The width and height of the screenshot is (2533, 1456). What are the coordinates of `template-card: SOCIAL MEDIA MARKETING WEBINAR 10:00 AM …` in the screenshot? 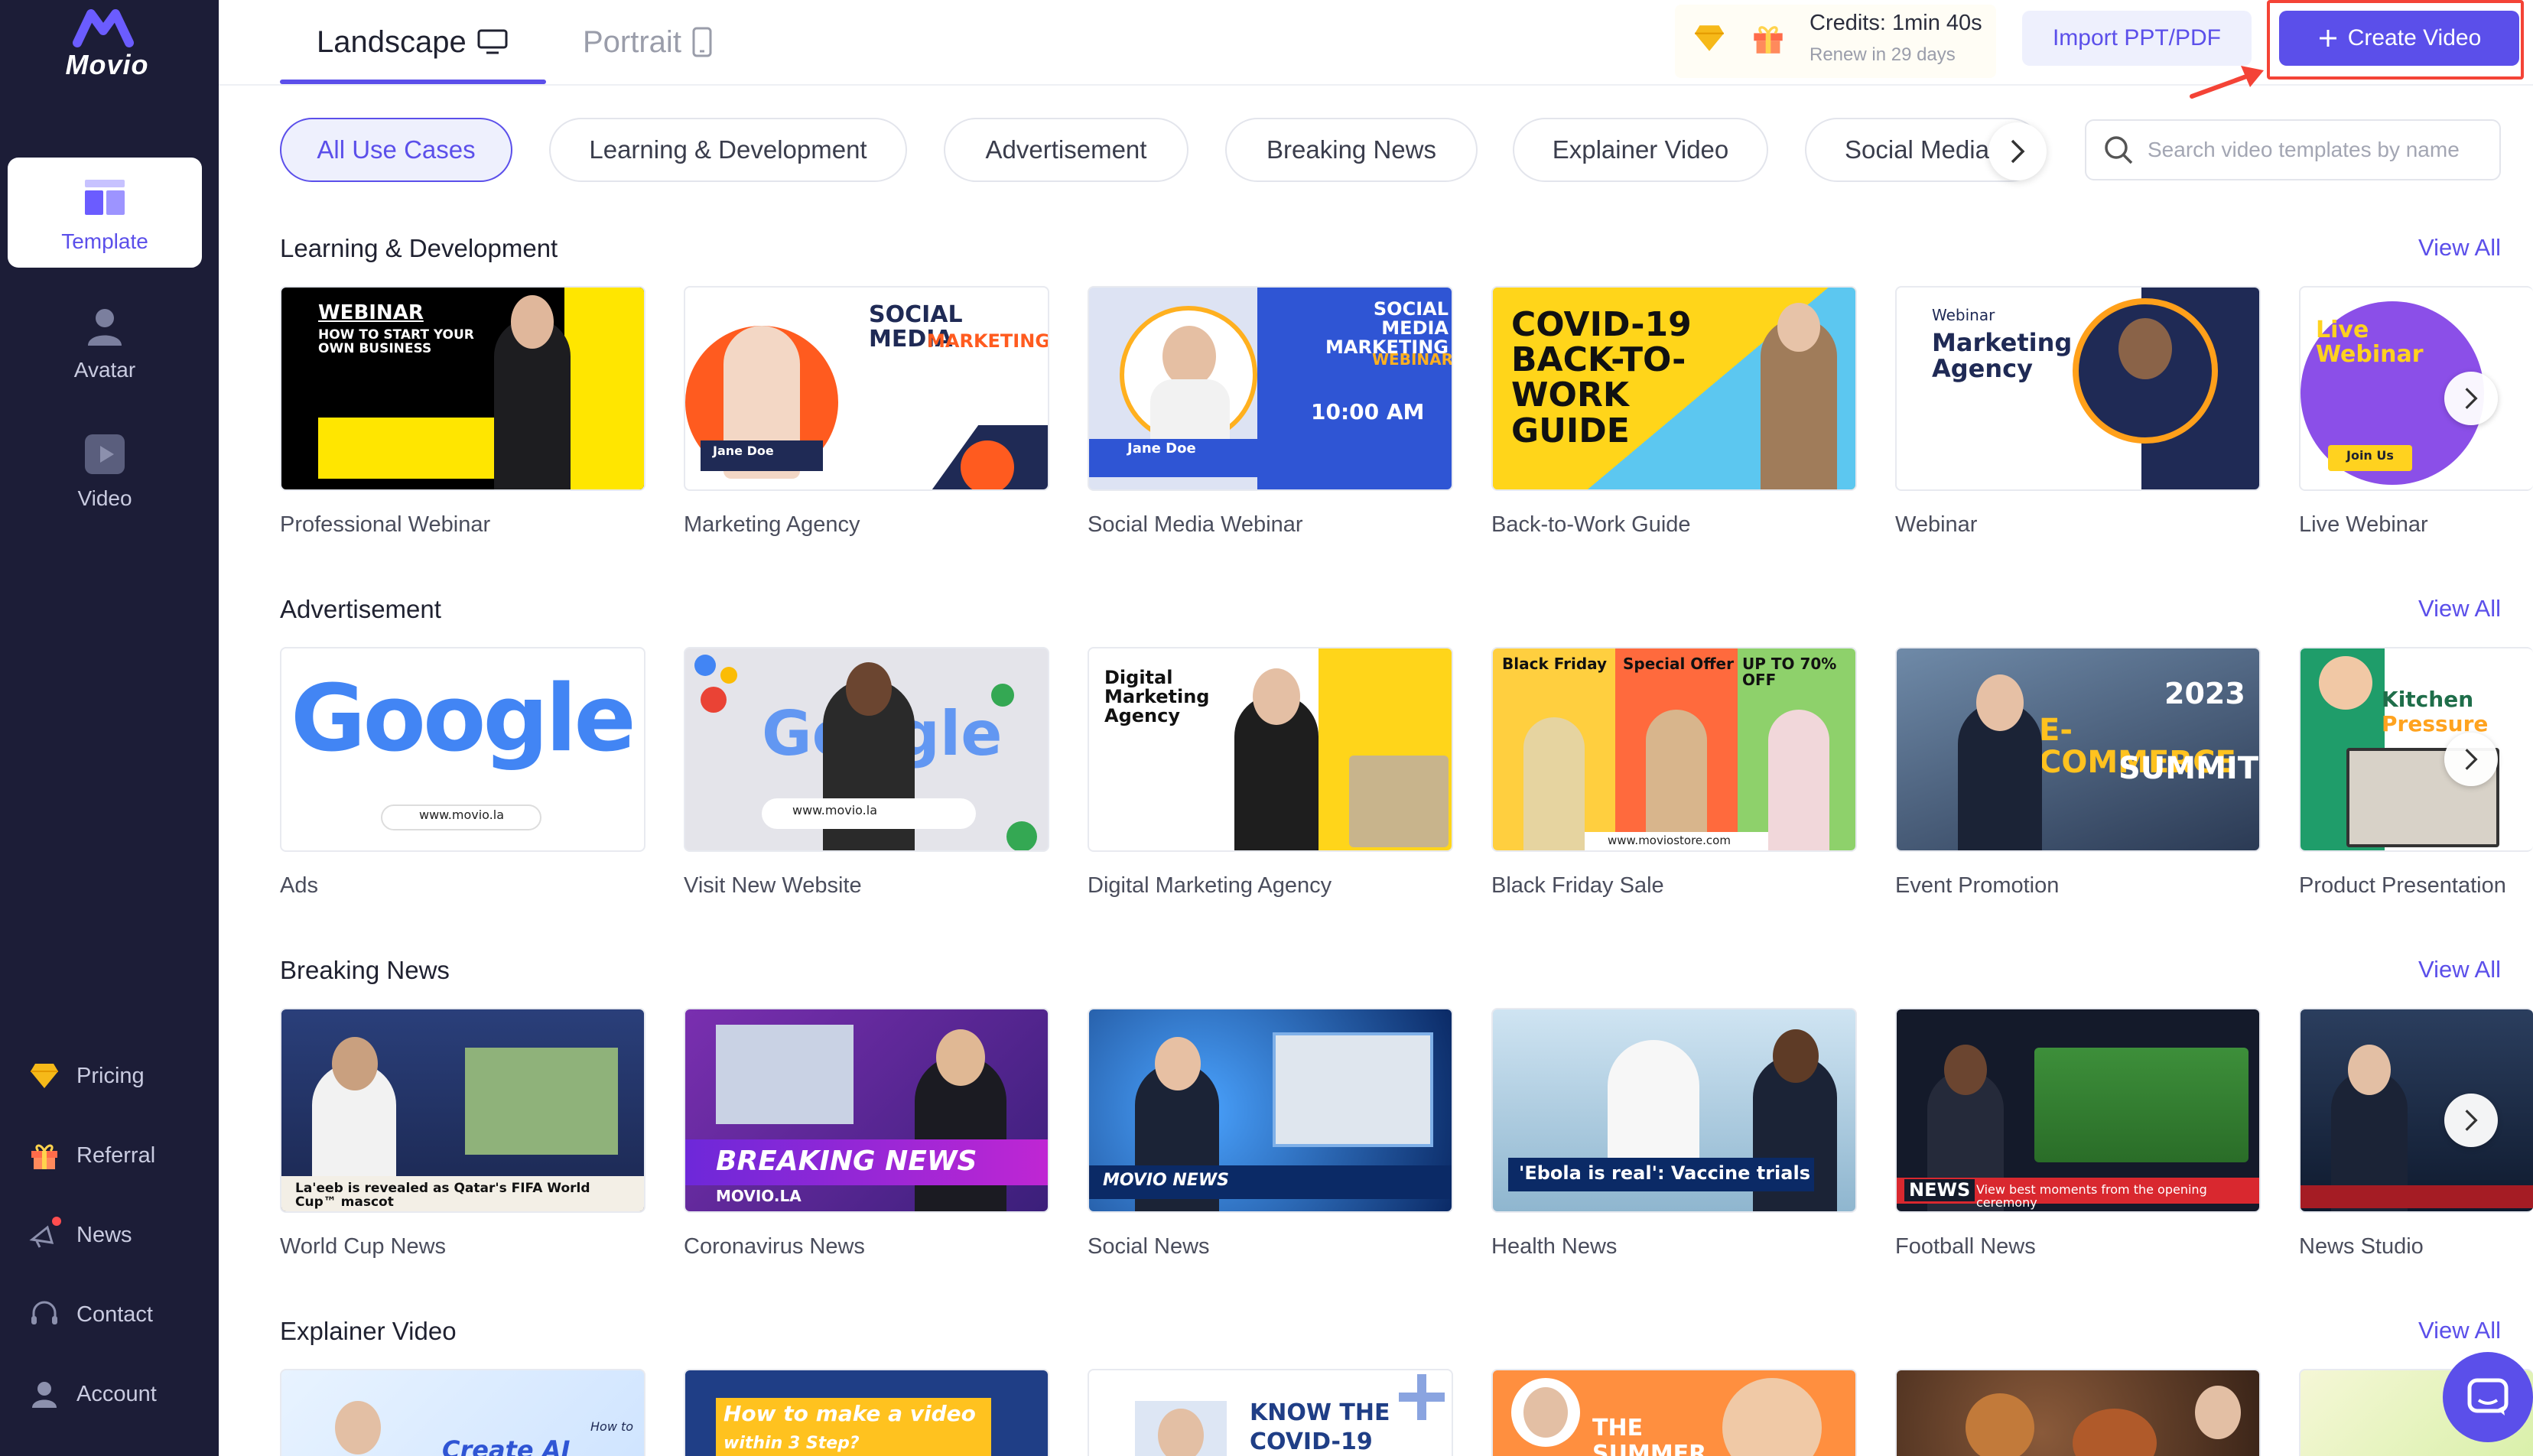 It's located at (1270, 388).